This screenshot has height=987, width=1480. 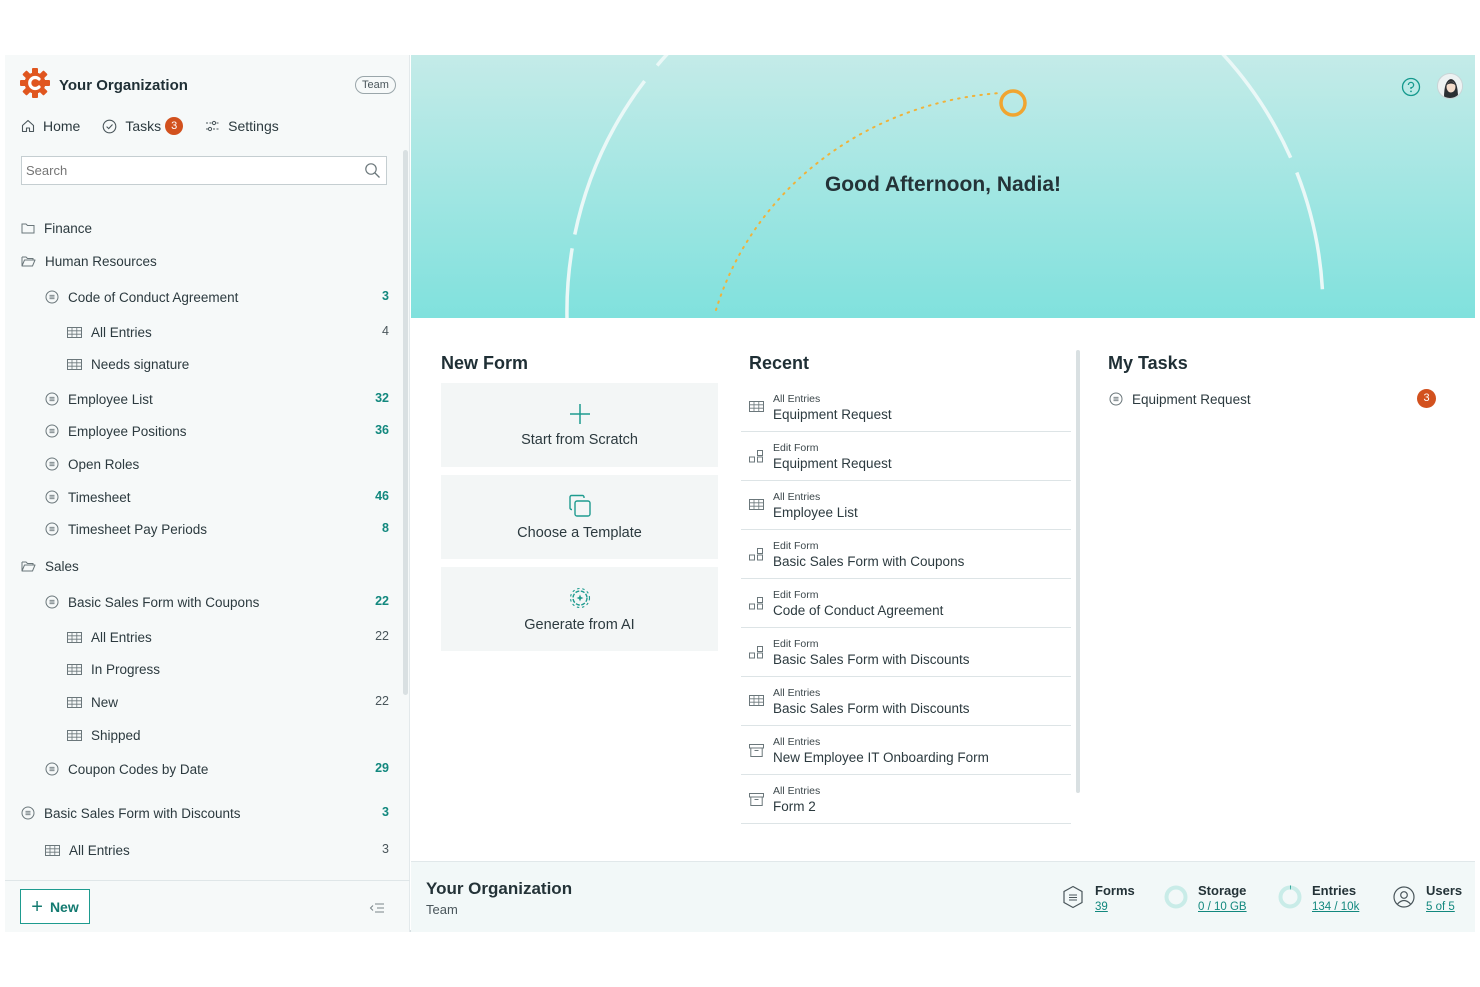 I want to click on tree-item-count: 3, so click(x=385, y=849).